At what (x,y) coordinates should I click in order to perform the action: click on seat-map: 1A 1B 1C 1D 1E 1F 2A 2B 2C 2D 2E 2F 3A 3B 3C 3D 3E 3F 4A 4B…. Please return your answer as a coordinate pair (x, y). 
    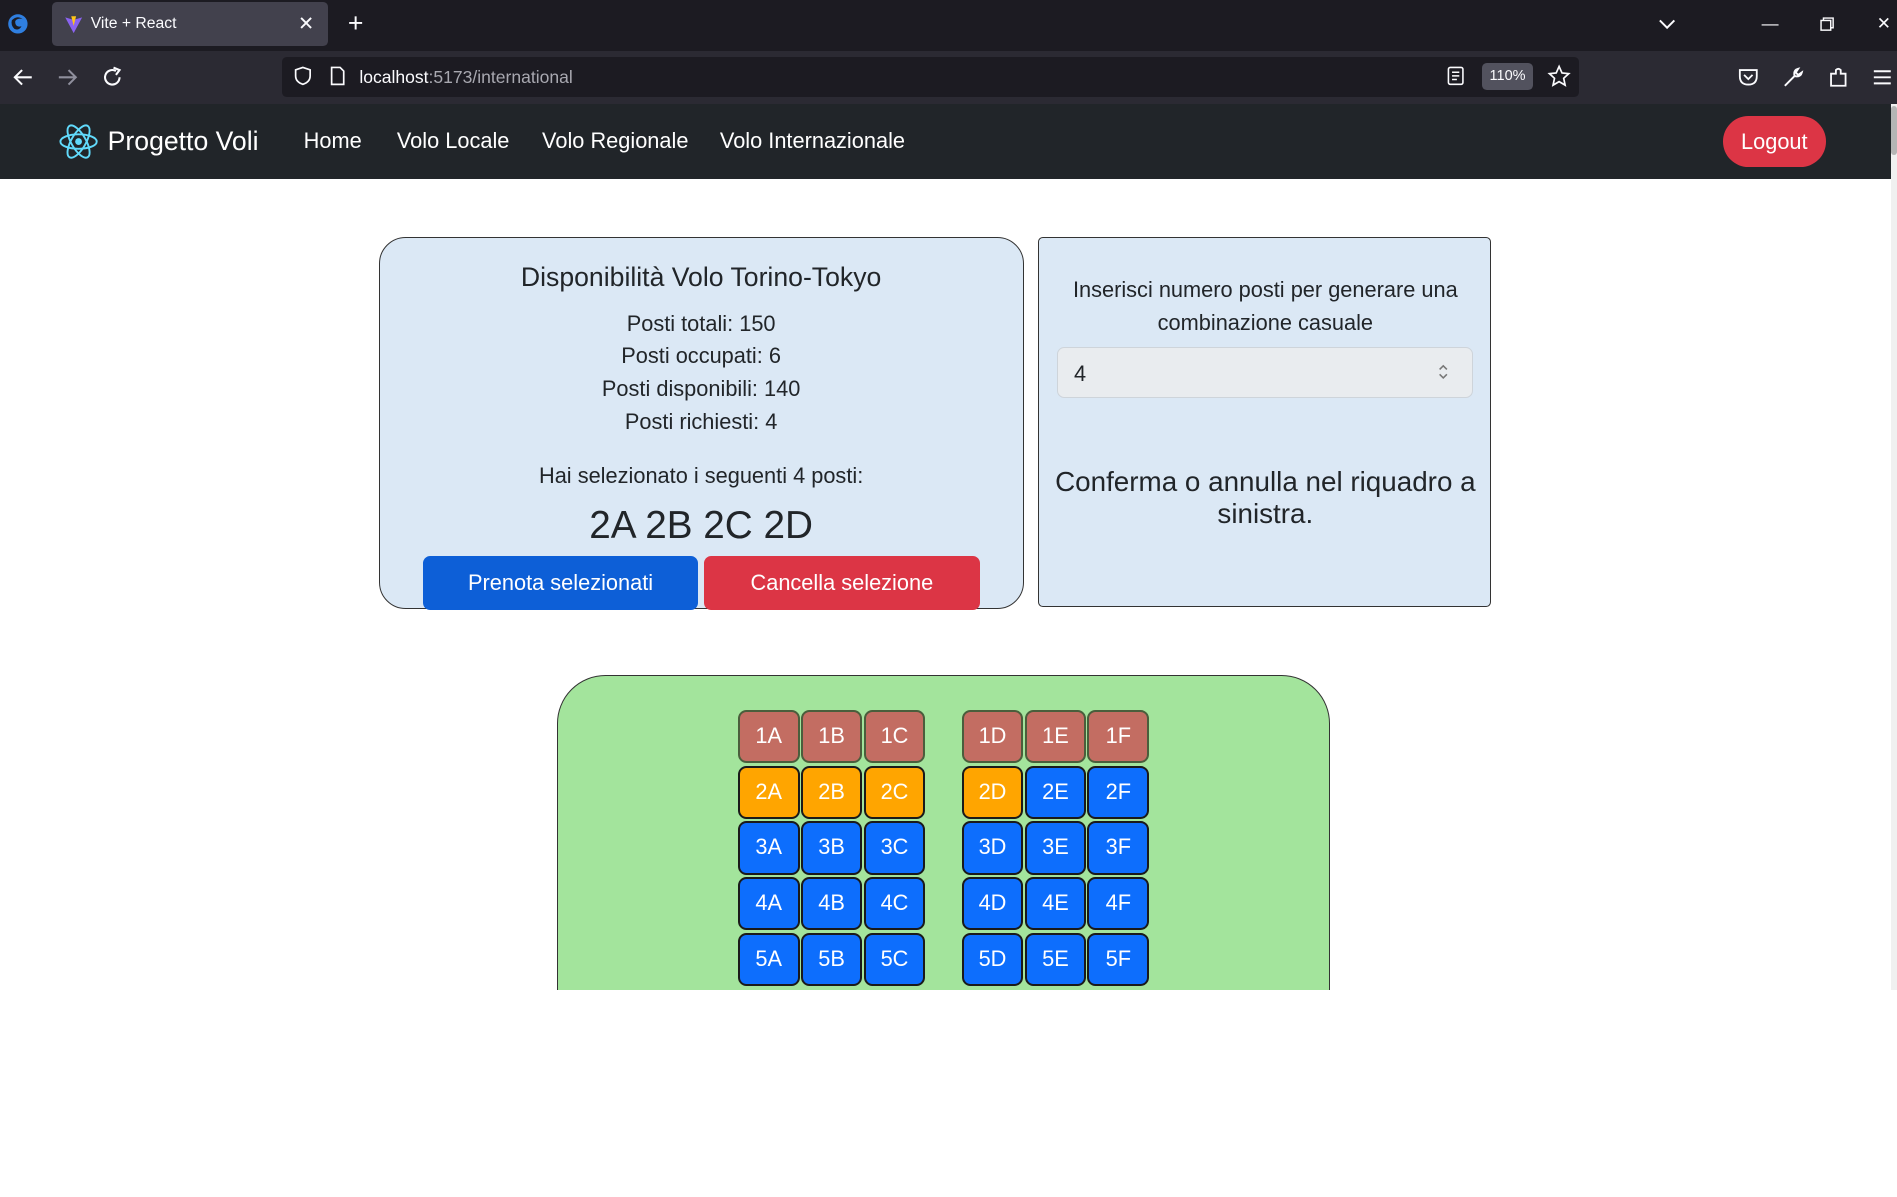
    Looking at the image, I should click on (943, 832).